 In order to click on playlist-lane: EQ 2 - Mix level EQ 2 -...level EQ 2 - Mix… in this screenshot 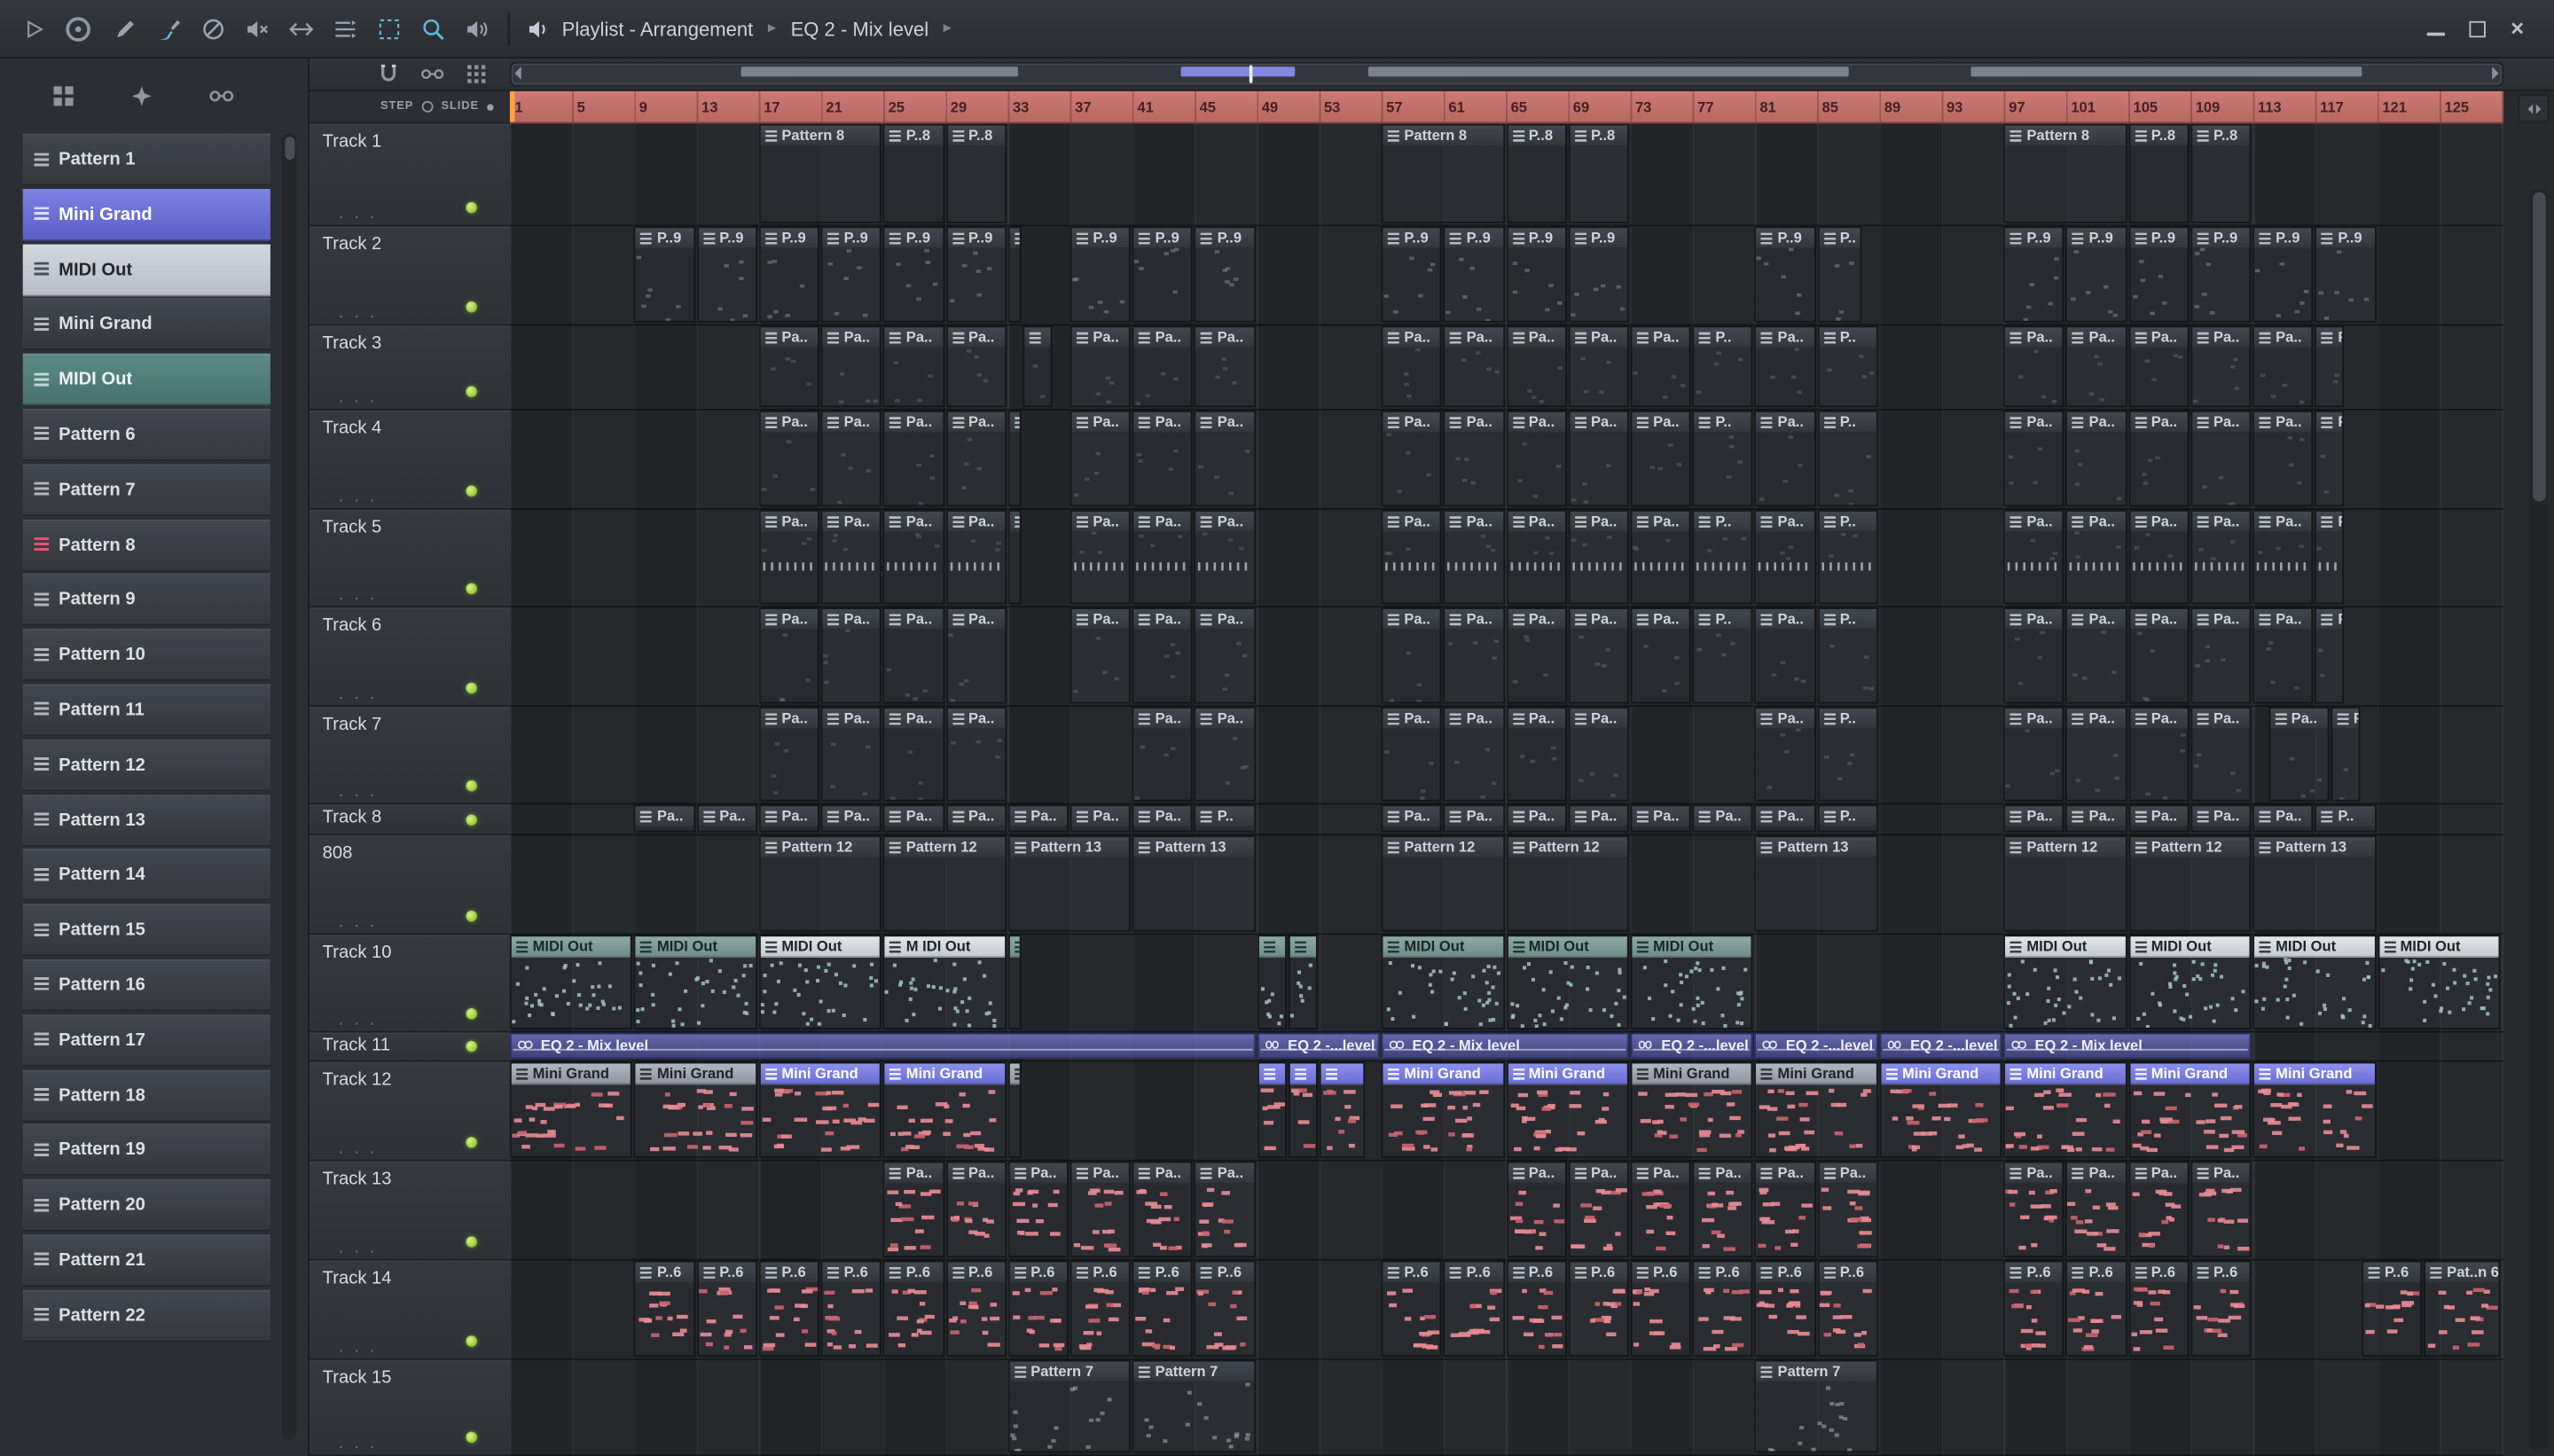, I will do `click(1506, 1047)`.